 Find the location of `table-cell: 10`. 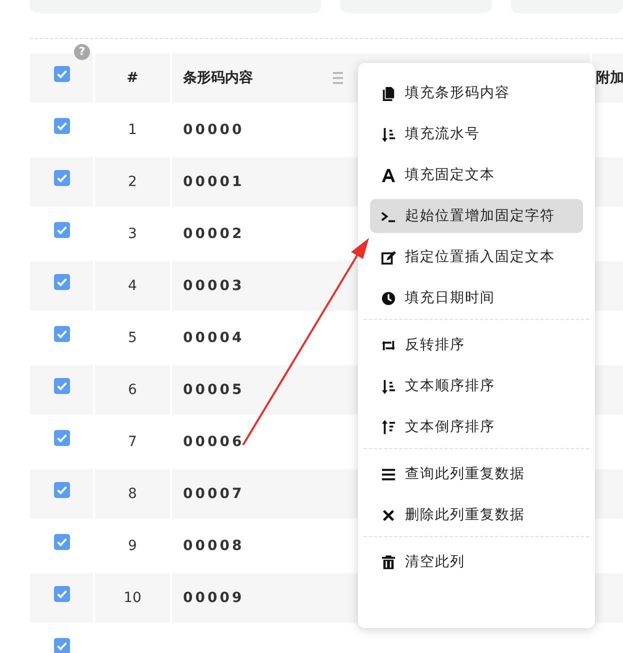

table-cell: 10 is located at coordinates (132, 598).